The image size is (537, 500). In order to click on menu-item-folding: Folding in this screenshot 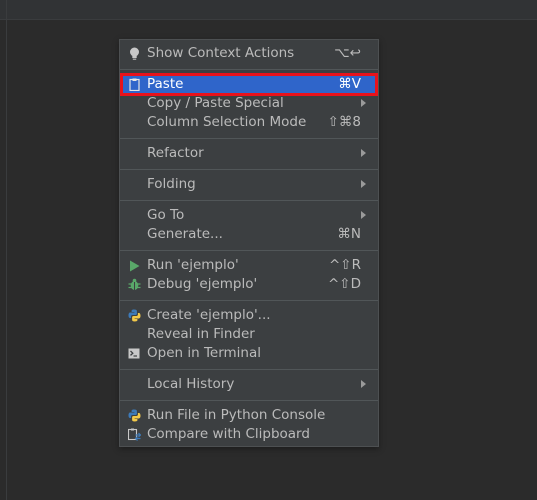, I will do `click(249, 184)`.